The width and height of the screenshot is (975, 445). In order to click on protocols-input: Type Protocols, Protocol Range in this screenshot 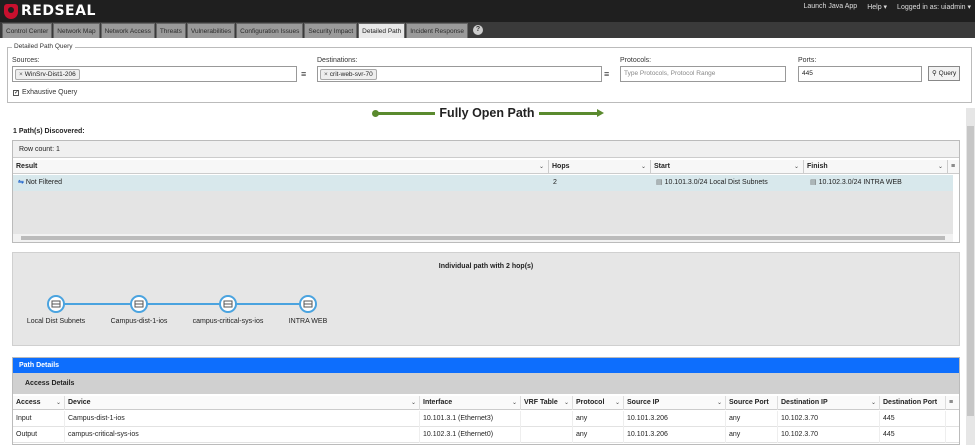, I will do `click(703, 74)`.